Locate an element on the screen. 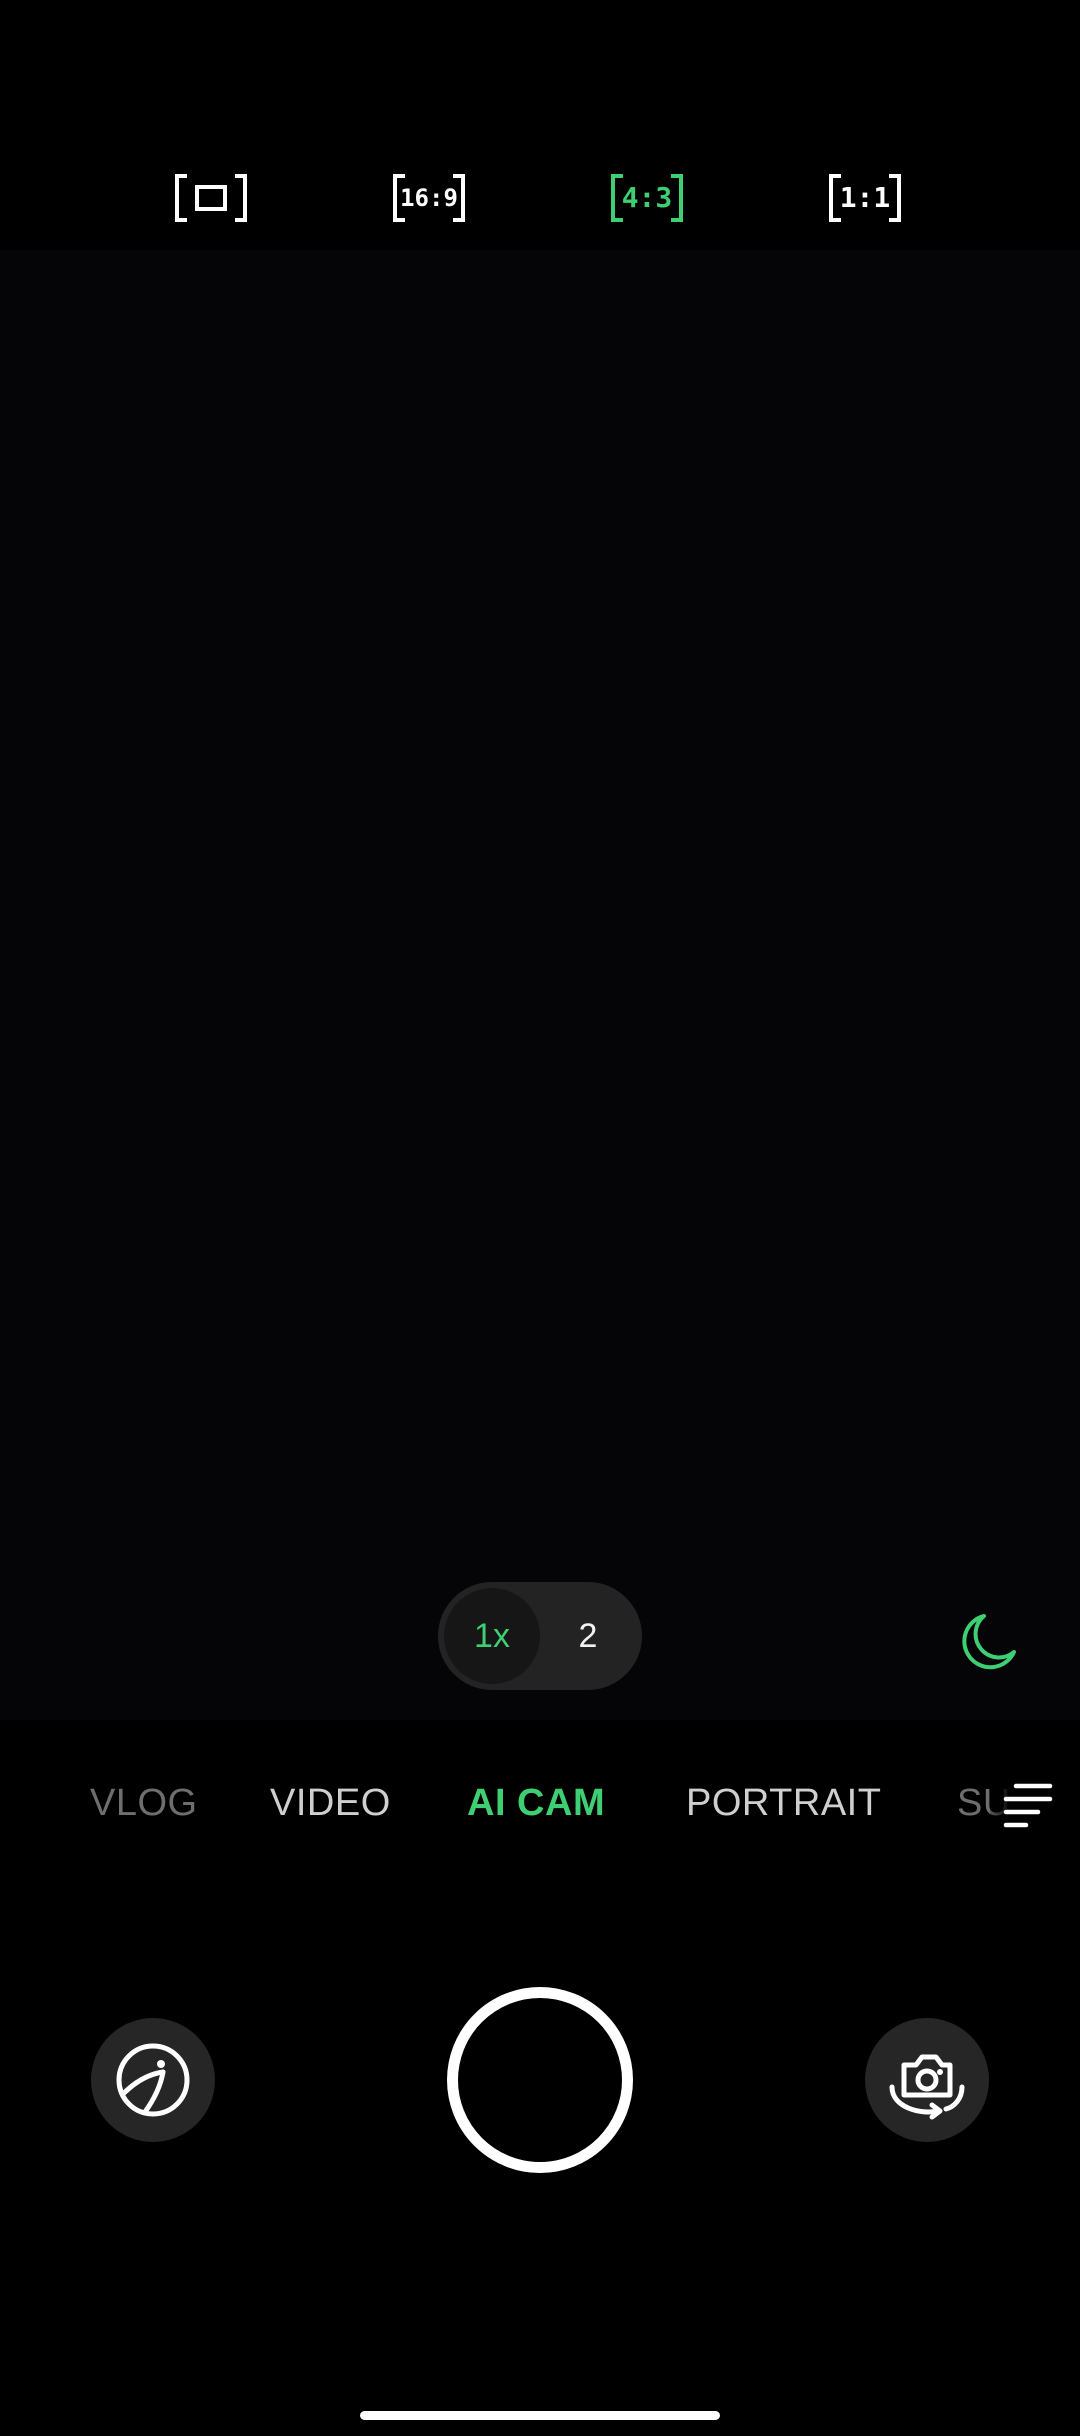  mode-ai-cam: AI CAM is located at coordinates (536, 1803).